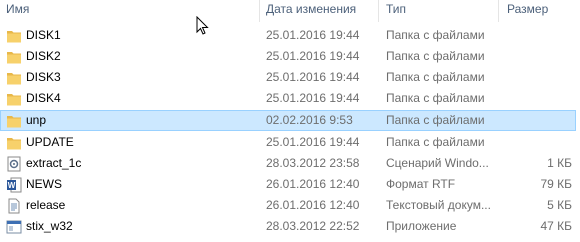 The image size is (580, 242). What do you see at coordinates (54, 163) in the screenshot?
I see `file-name: extract_1c` at bounding box center [54, 163].